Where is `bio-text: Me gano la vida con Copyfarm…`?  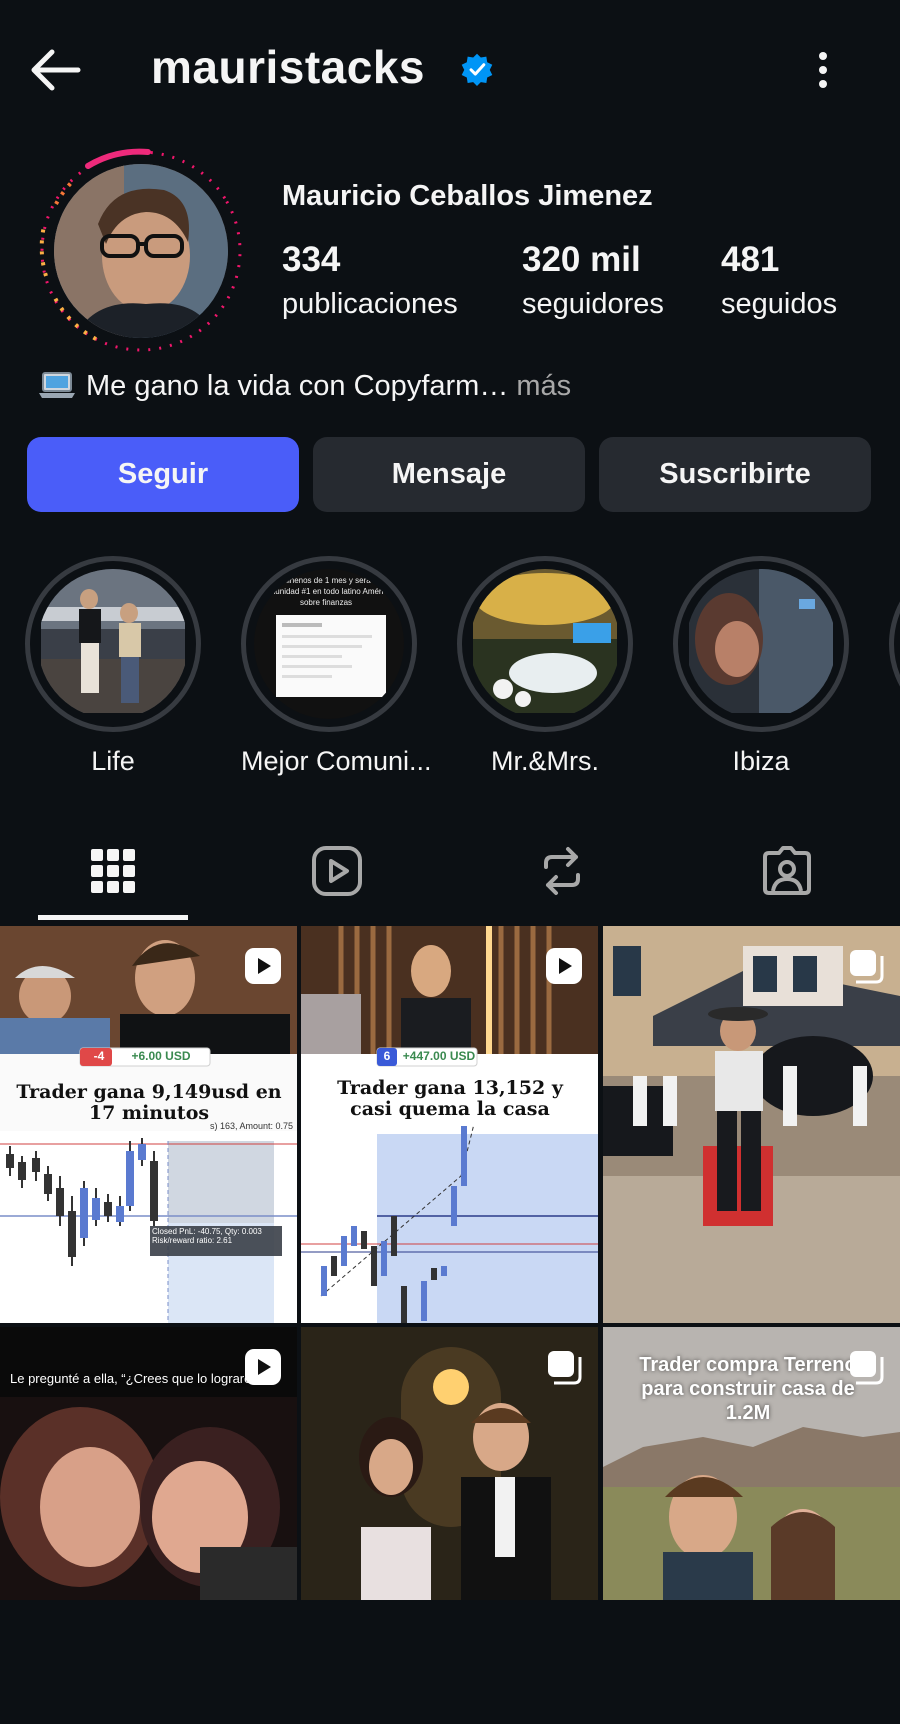
bio-text: Me gano la vida con Copyfarm… is located at coordinates (297, 386).